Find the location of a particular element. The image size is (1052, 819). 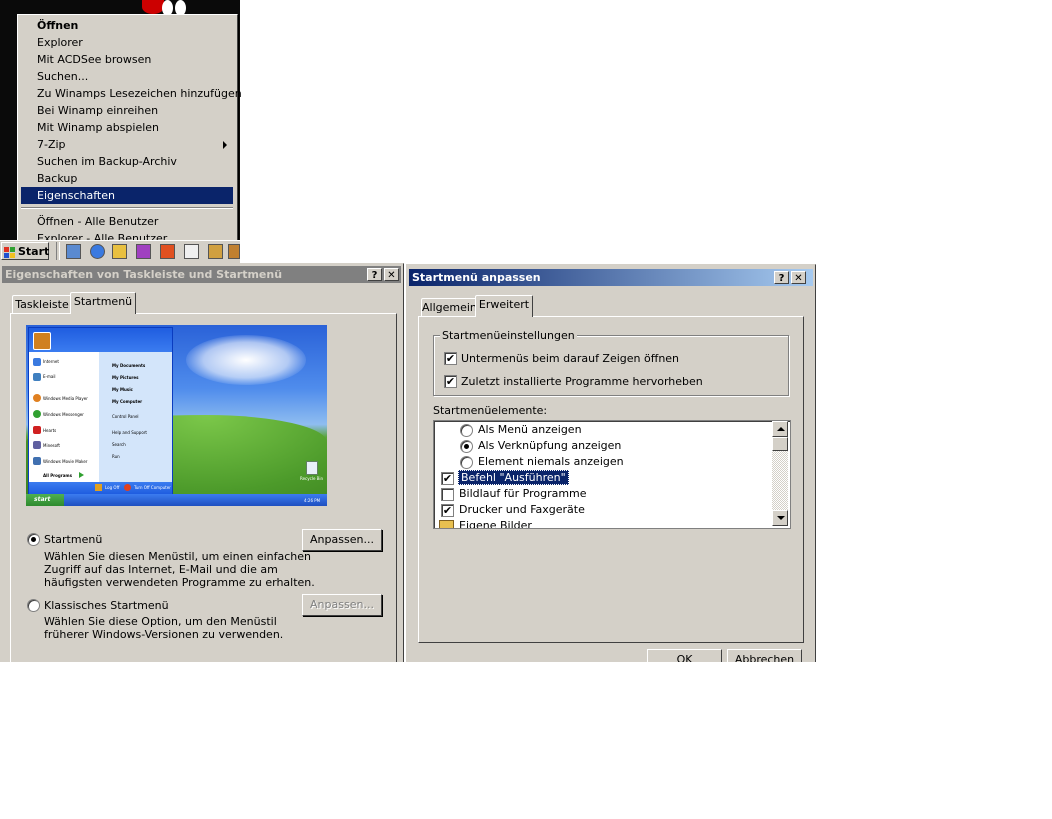

titlebar: Startmenü anpassen is located at coordinates (611, 277).